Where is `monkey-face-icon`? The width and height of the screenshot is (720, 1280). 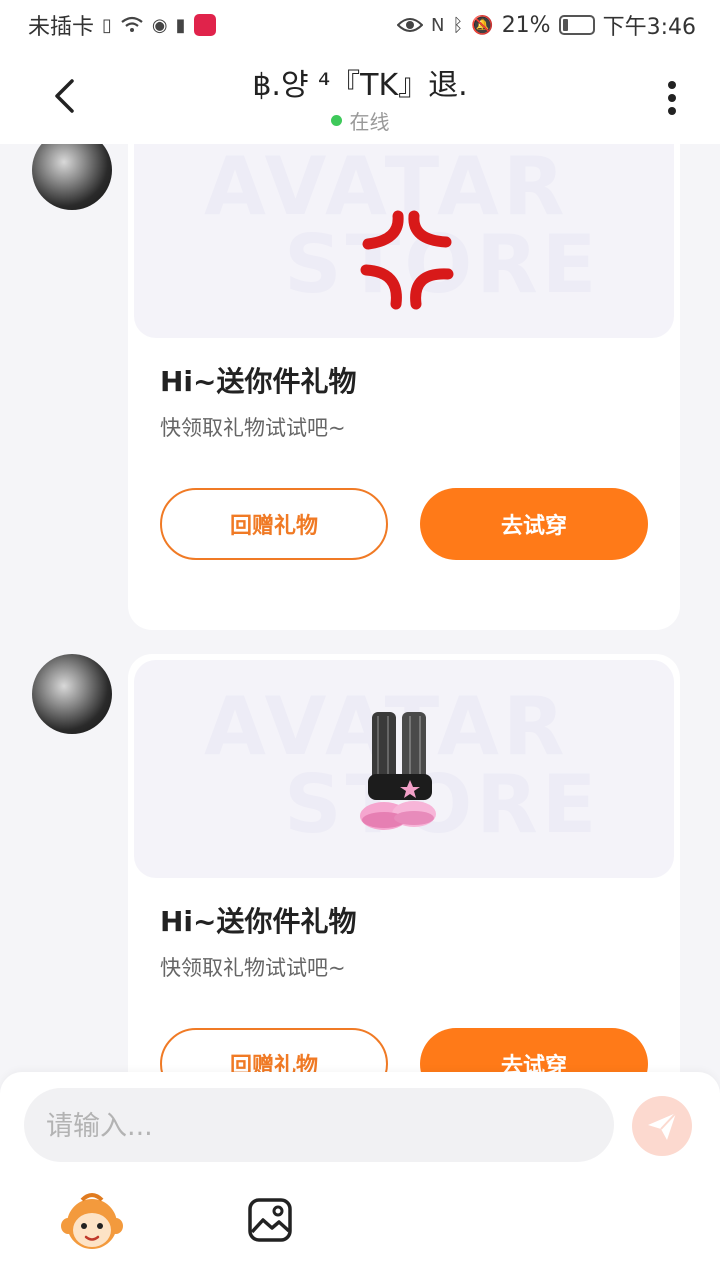
monkey-face-icon is located at coordinates (92, 1221).